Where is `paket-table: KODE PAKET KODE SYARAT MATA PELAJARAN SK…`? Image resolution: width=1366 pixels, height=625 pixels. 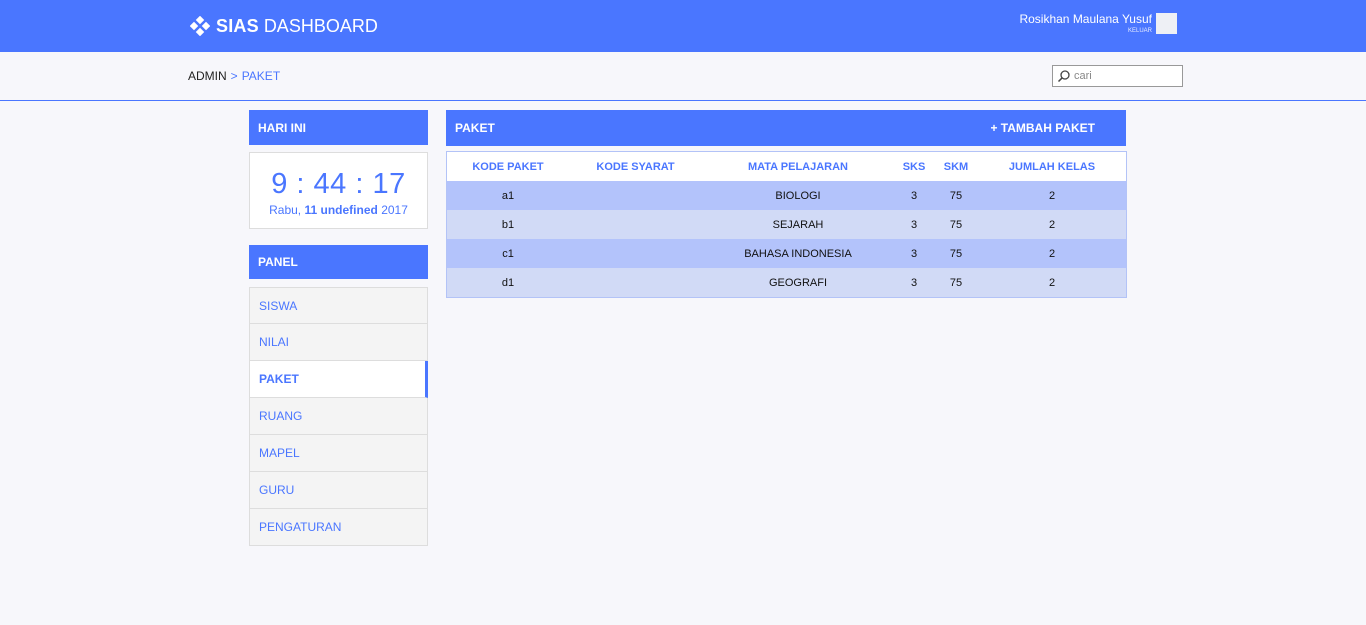
paket-table: KODE PAKET KODE SYARAT MATA PELAJARAN SK… is located at coordinates (786, 224).